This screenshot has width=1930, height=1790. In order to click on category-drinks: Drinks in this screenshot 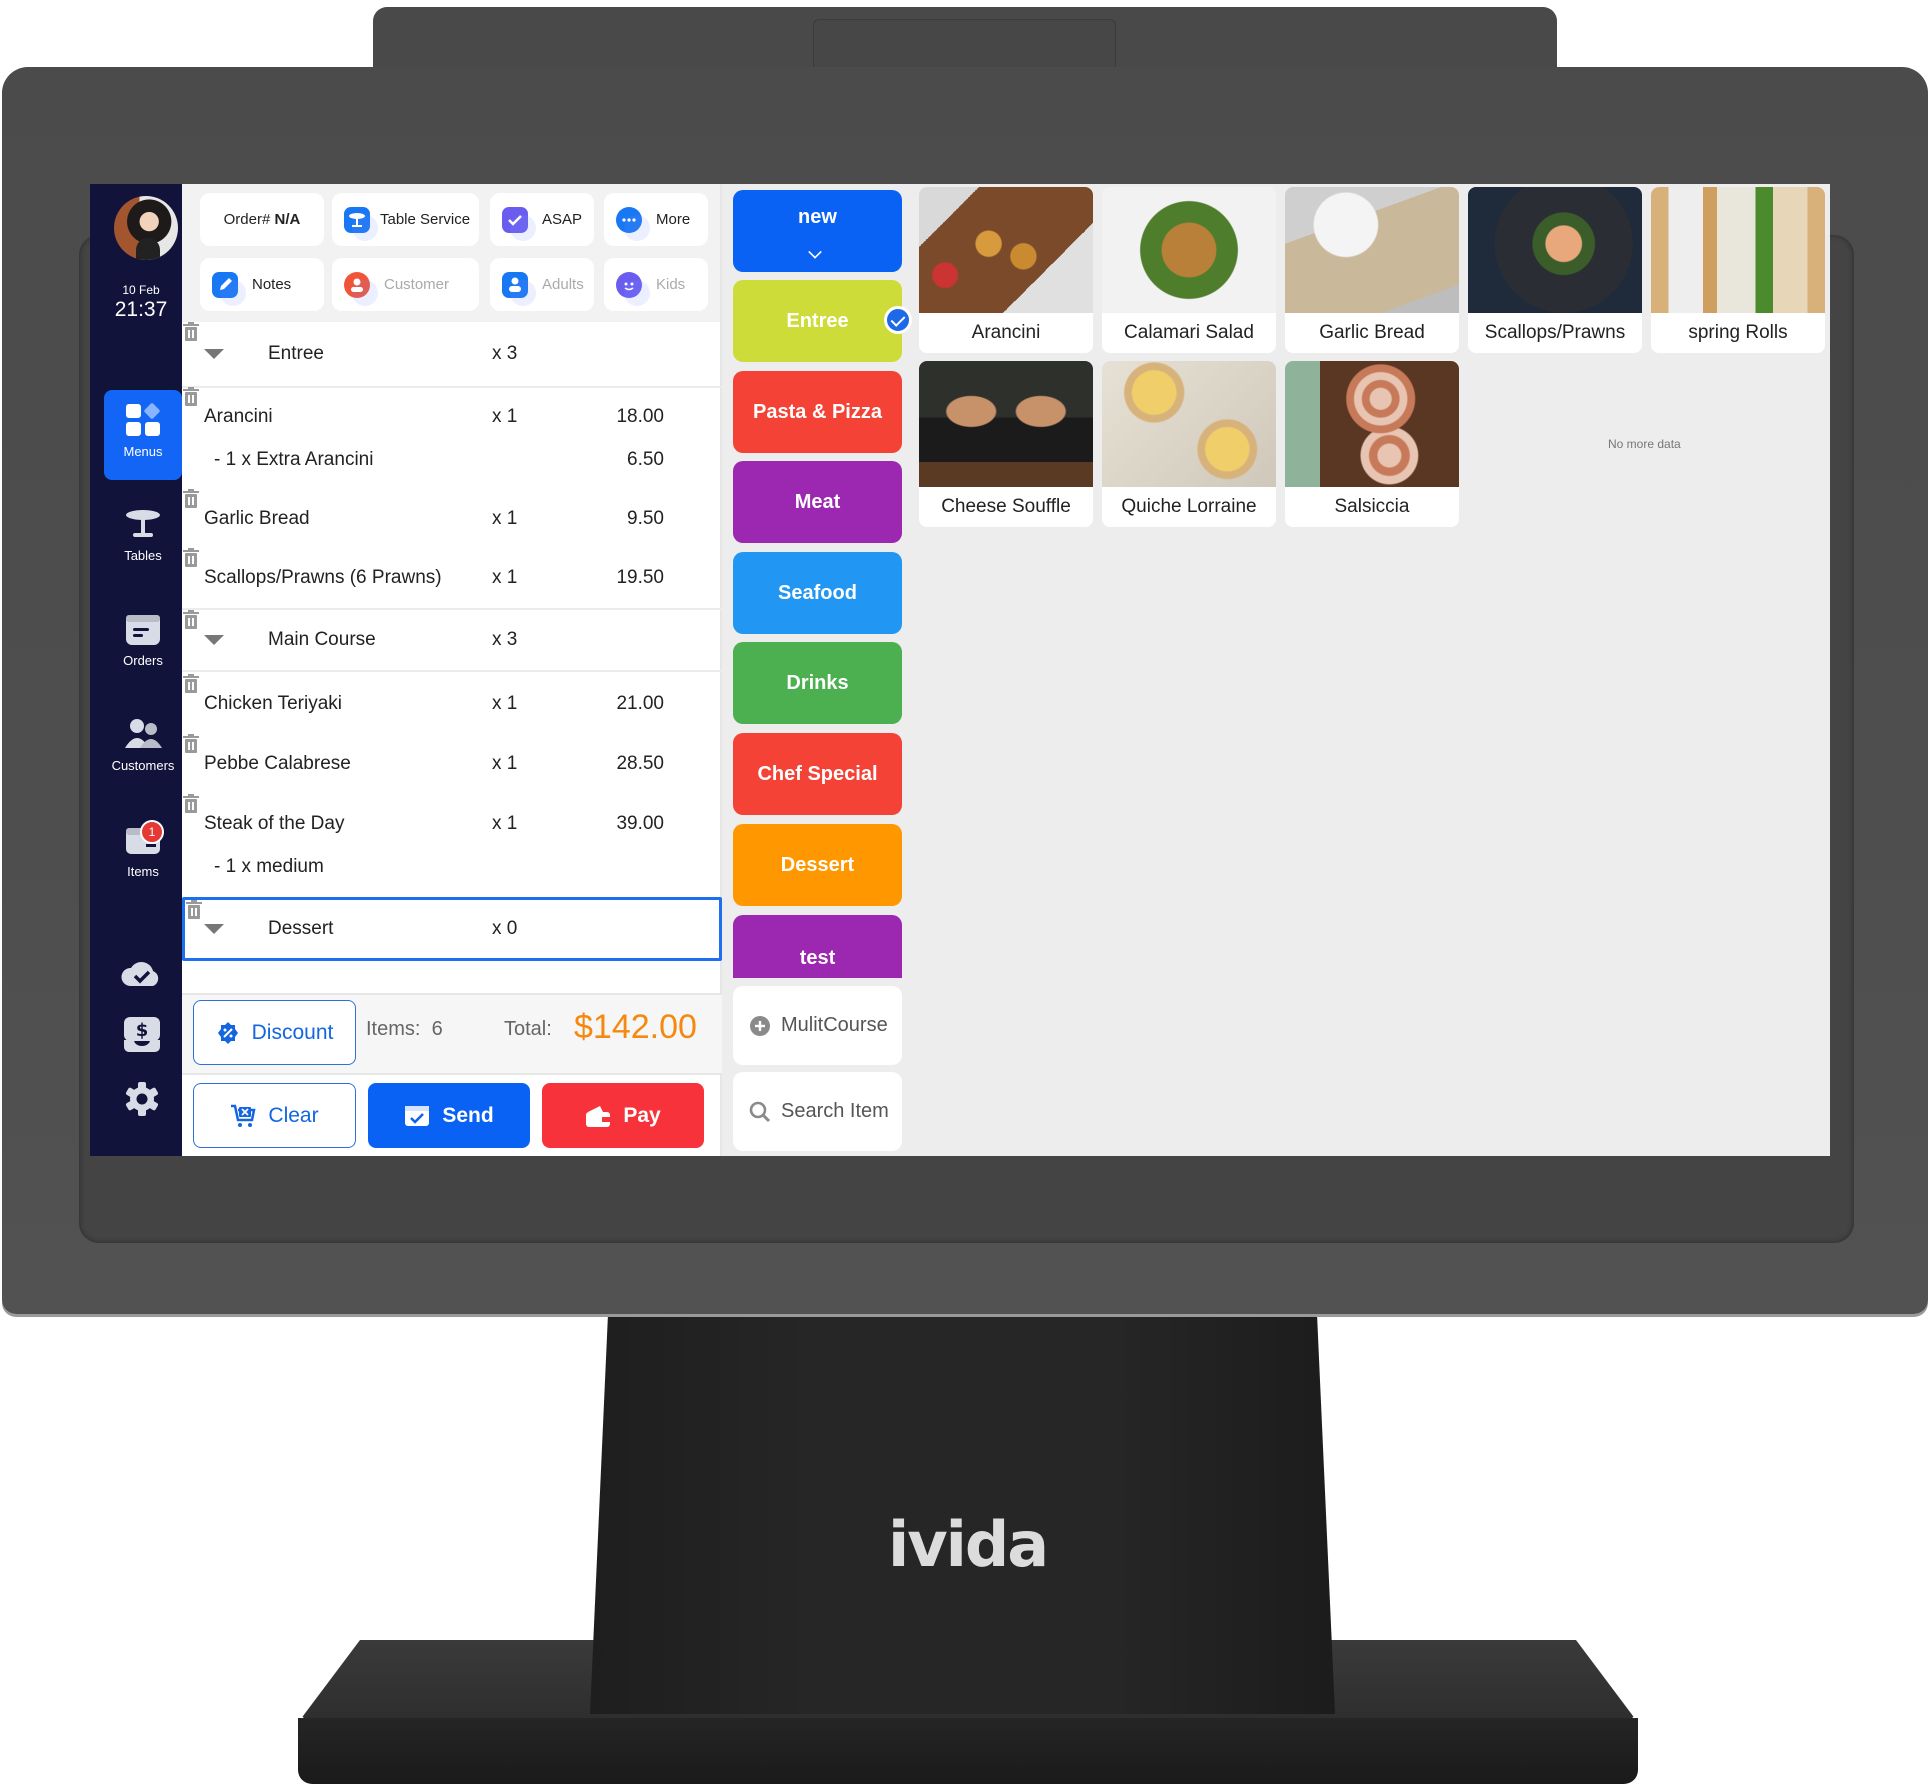, I will do `click(817, 683)`.